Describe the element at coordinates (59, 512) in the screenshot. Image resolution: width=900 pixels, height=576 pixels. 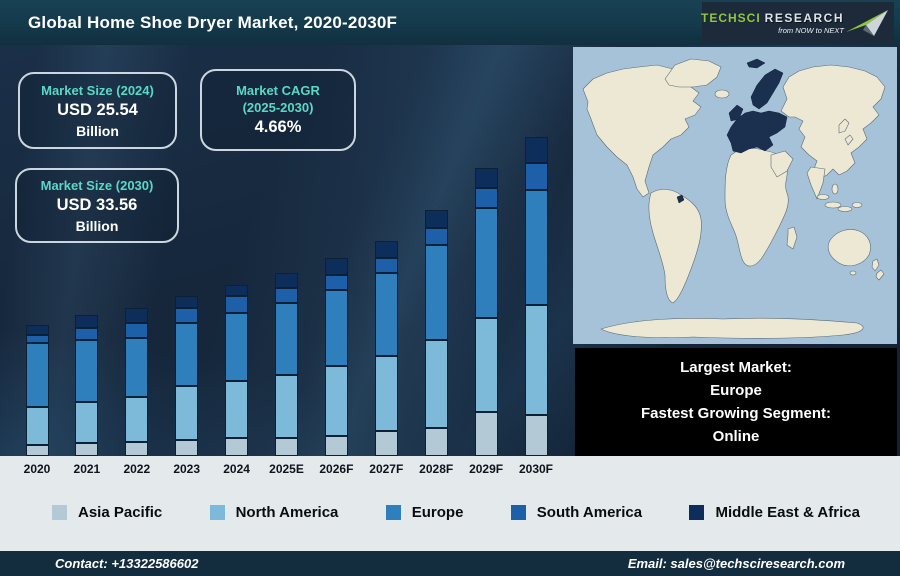
I see `legend-swatch-asia-pacific` at that location.